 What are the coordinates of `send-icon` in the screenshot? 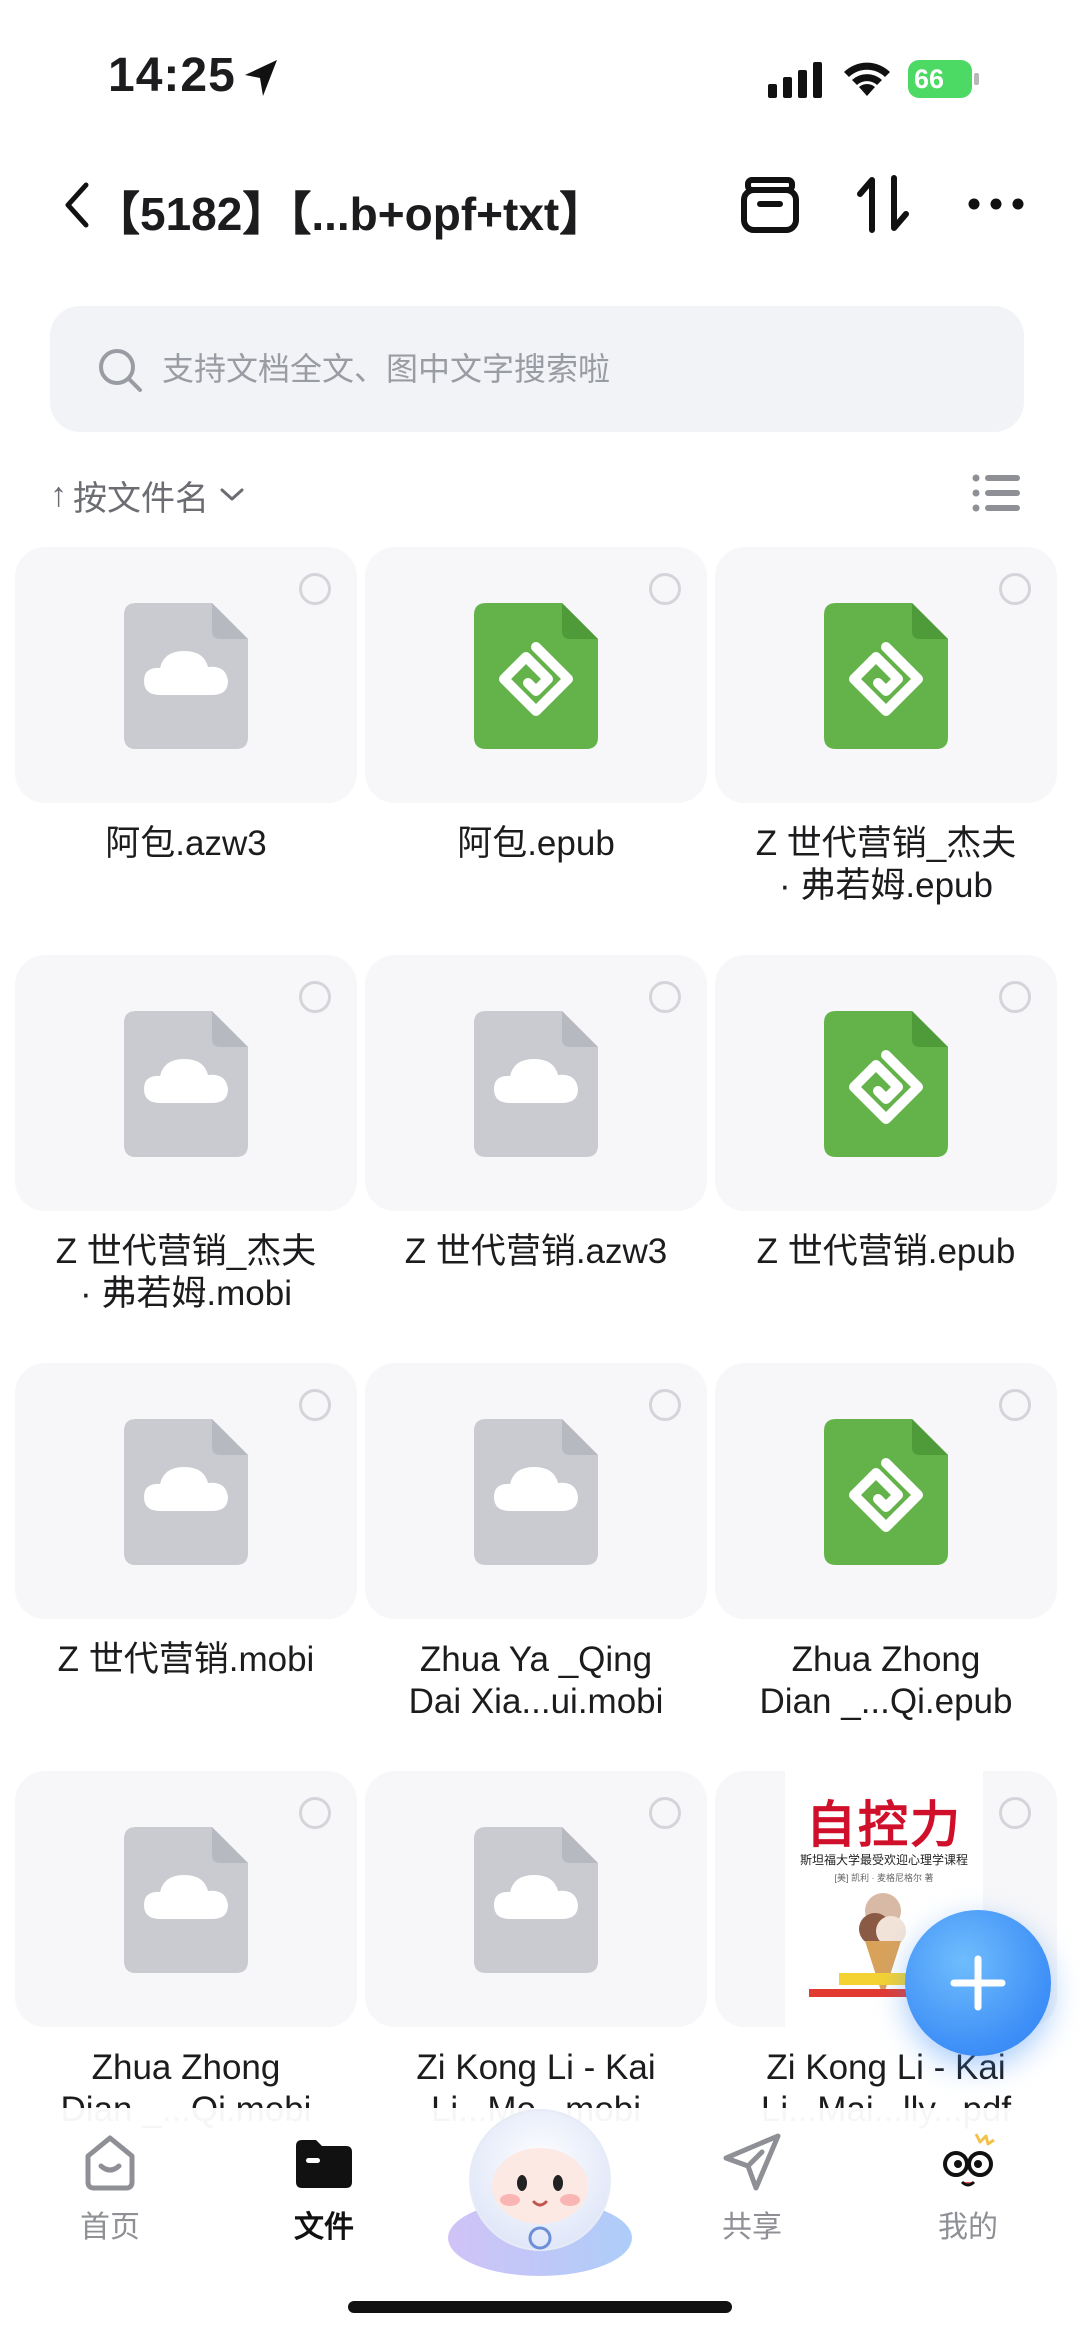 It's located at (752, 2162).